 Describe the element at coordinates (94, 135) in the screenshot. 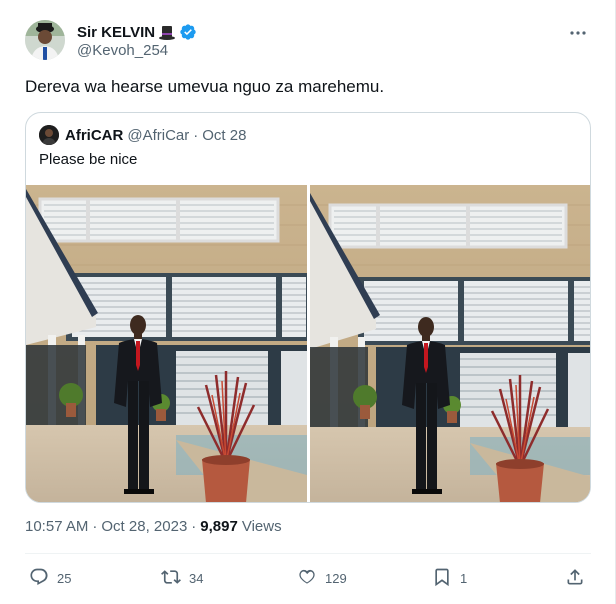

I see `quoted-display-name: AfriCAR` at that location.